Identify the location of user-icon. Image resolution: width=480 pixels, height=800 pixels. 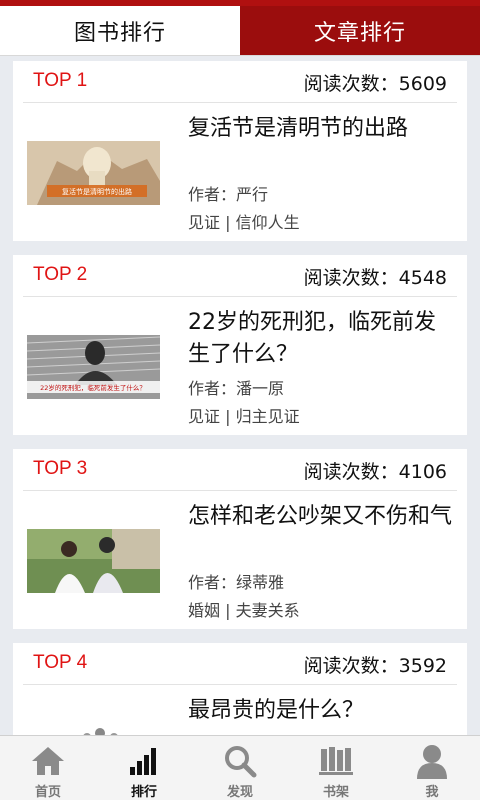
(432, 761).